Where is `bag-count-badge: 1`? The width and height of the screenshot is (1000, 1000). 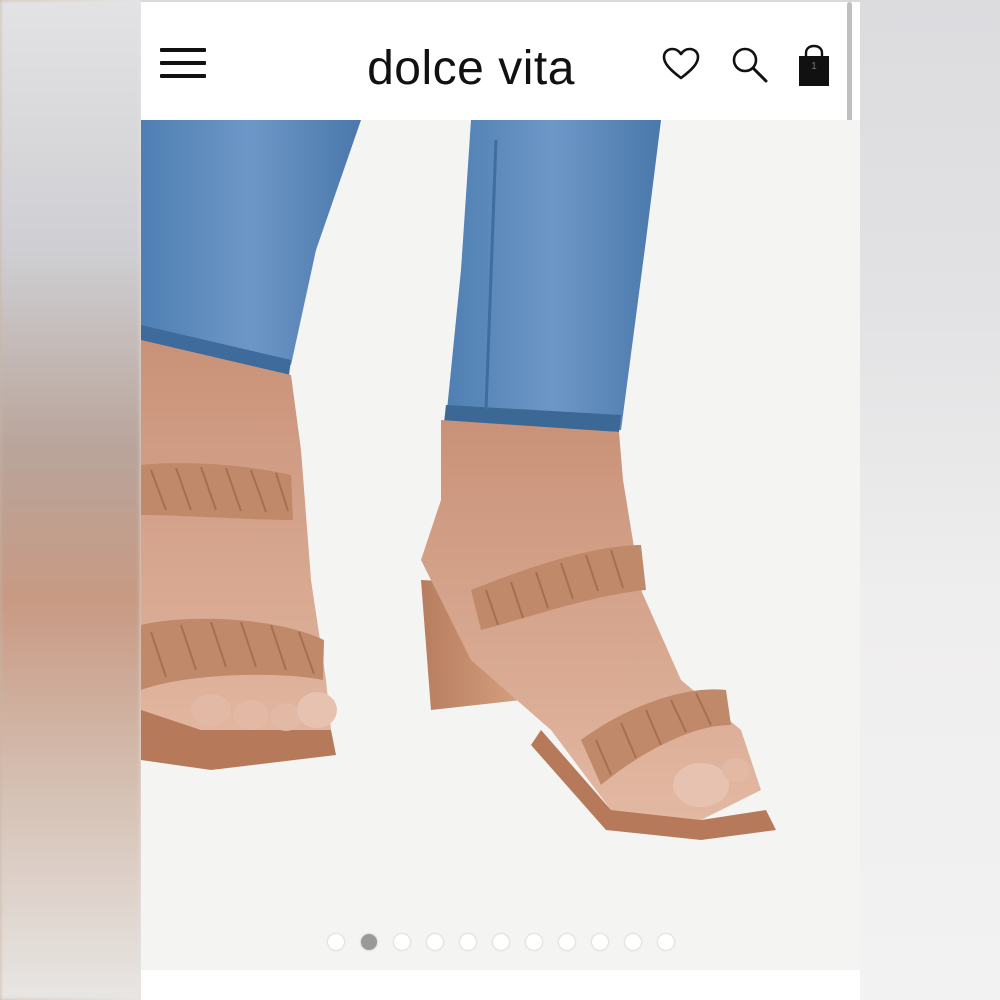 bag-count-badge: 1 is located at coordinates (814, 66).